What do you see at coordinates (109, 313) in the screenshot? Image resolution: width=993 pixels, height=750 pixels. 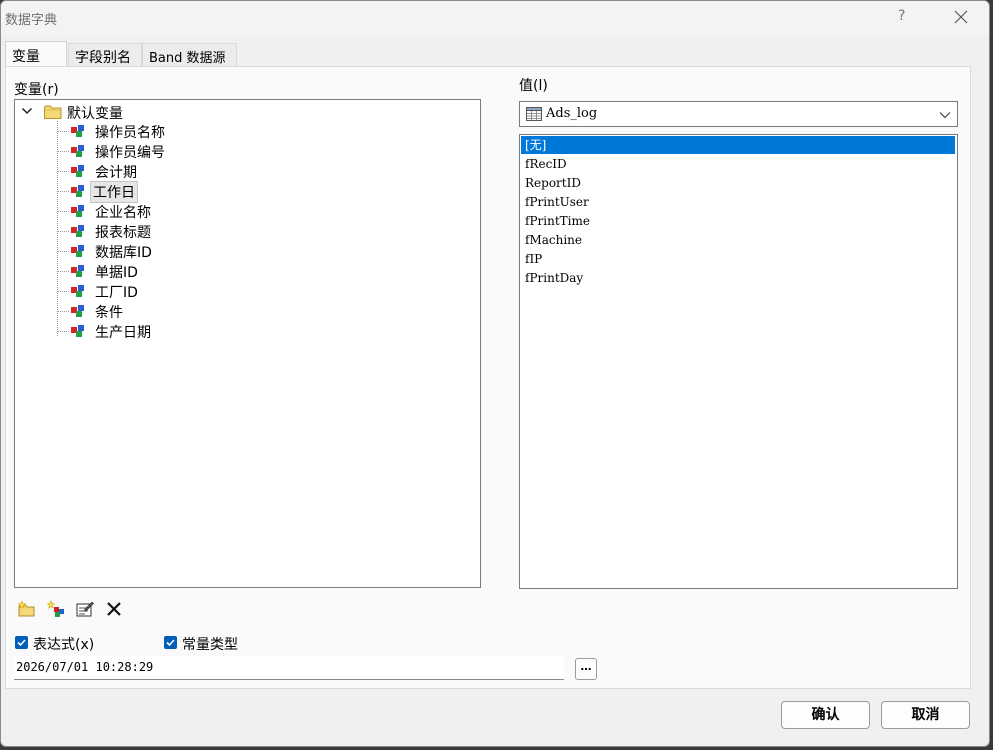 I see `tree-item-label: 条件` at bounding box center [109, 313].